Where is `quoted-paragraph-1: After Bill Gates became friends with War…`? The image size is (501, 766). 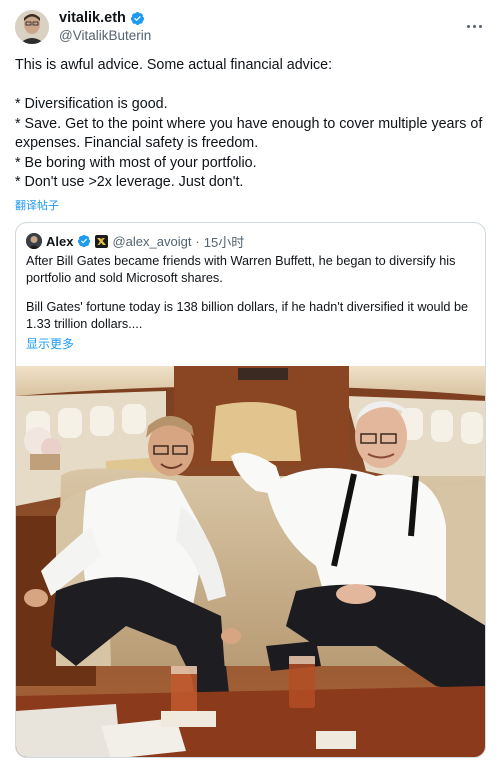 quoted-paragraph-1: After Bill Gates became friends with War… is located at coordinates (241, 270).